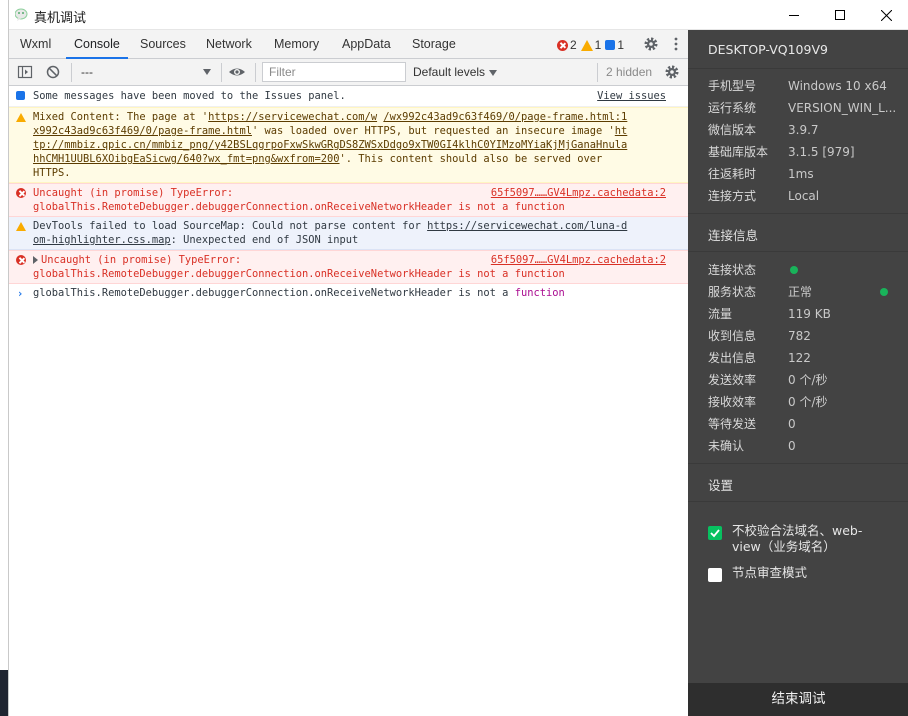 The image size is (908, 716). What do you see at coordinates (35, 260) in the screenshot?
I see `expand-triangle-icon` at bounding box center [35, 260].